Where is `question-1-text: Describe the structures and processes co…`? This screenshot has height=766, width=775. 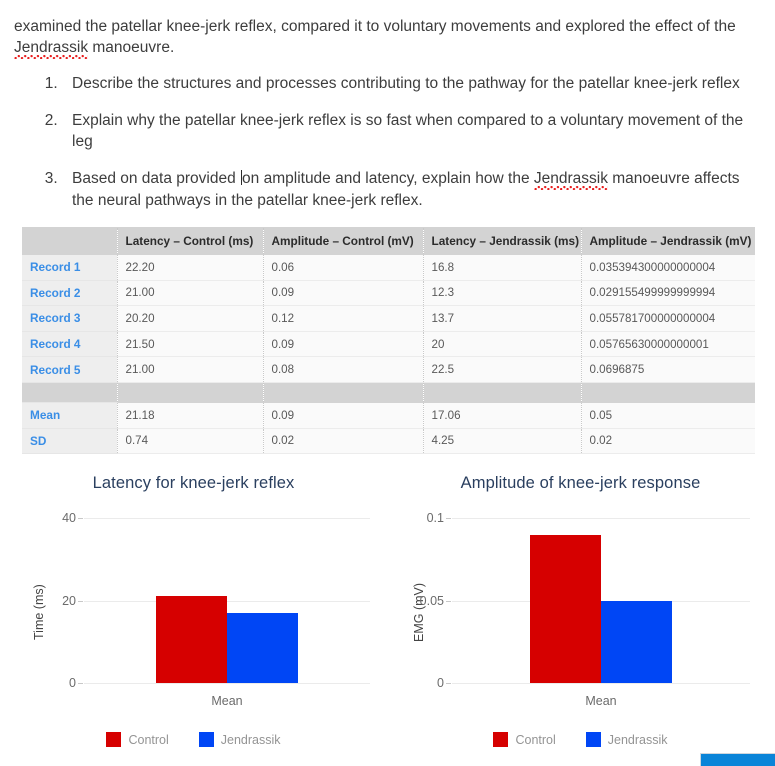 question-1-text: Describe the structures and processes co… is located at coordinates (406, 83).